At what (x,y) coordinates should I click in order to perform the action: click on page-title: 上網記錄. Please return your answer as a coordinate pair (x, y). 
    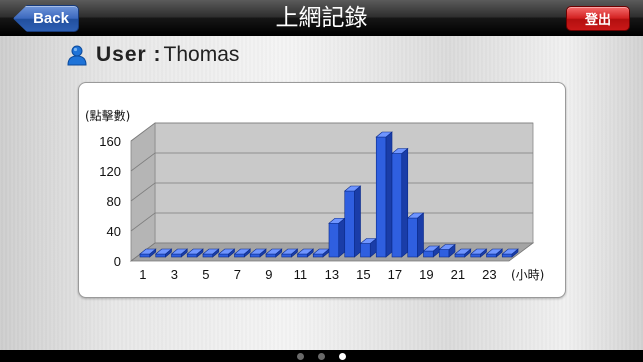
    Looking at the image, I should click on (321, 18).